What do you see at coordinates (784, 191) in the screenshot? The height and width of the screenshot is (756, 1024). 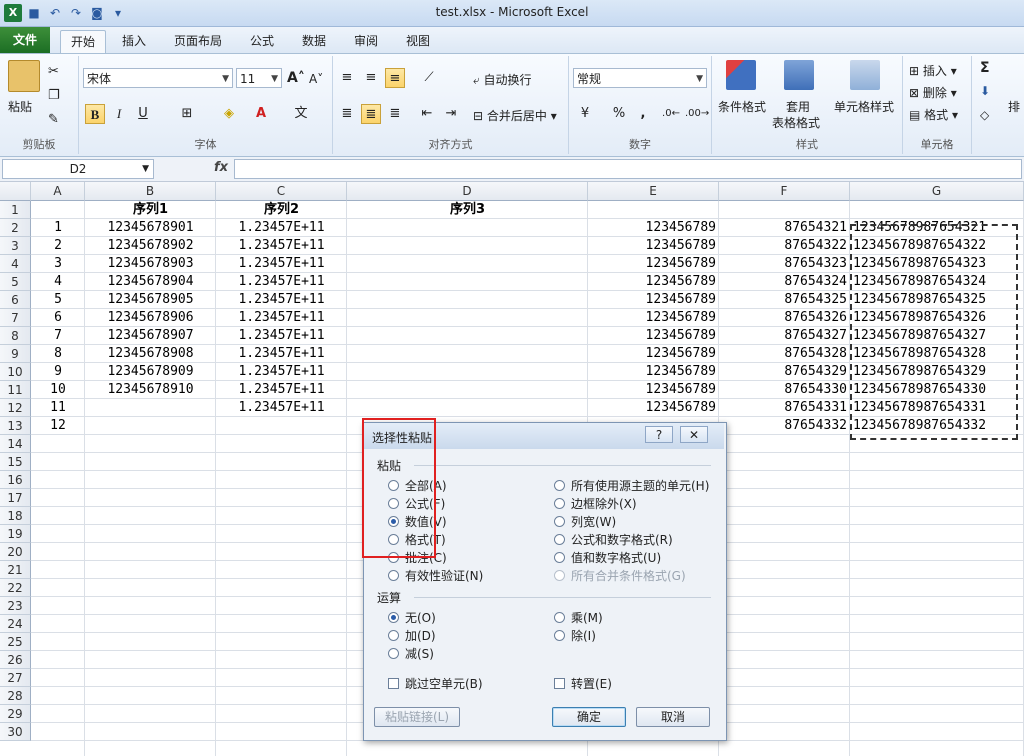 I see `column-header-f: F` at bounding box center [784, 191].